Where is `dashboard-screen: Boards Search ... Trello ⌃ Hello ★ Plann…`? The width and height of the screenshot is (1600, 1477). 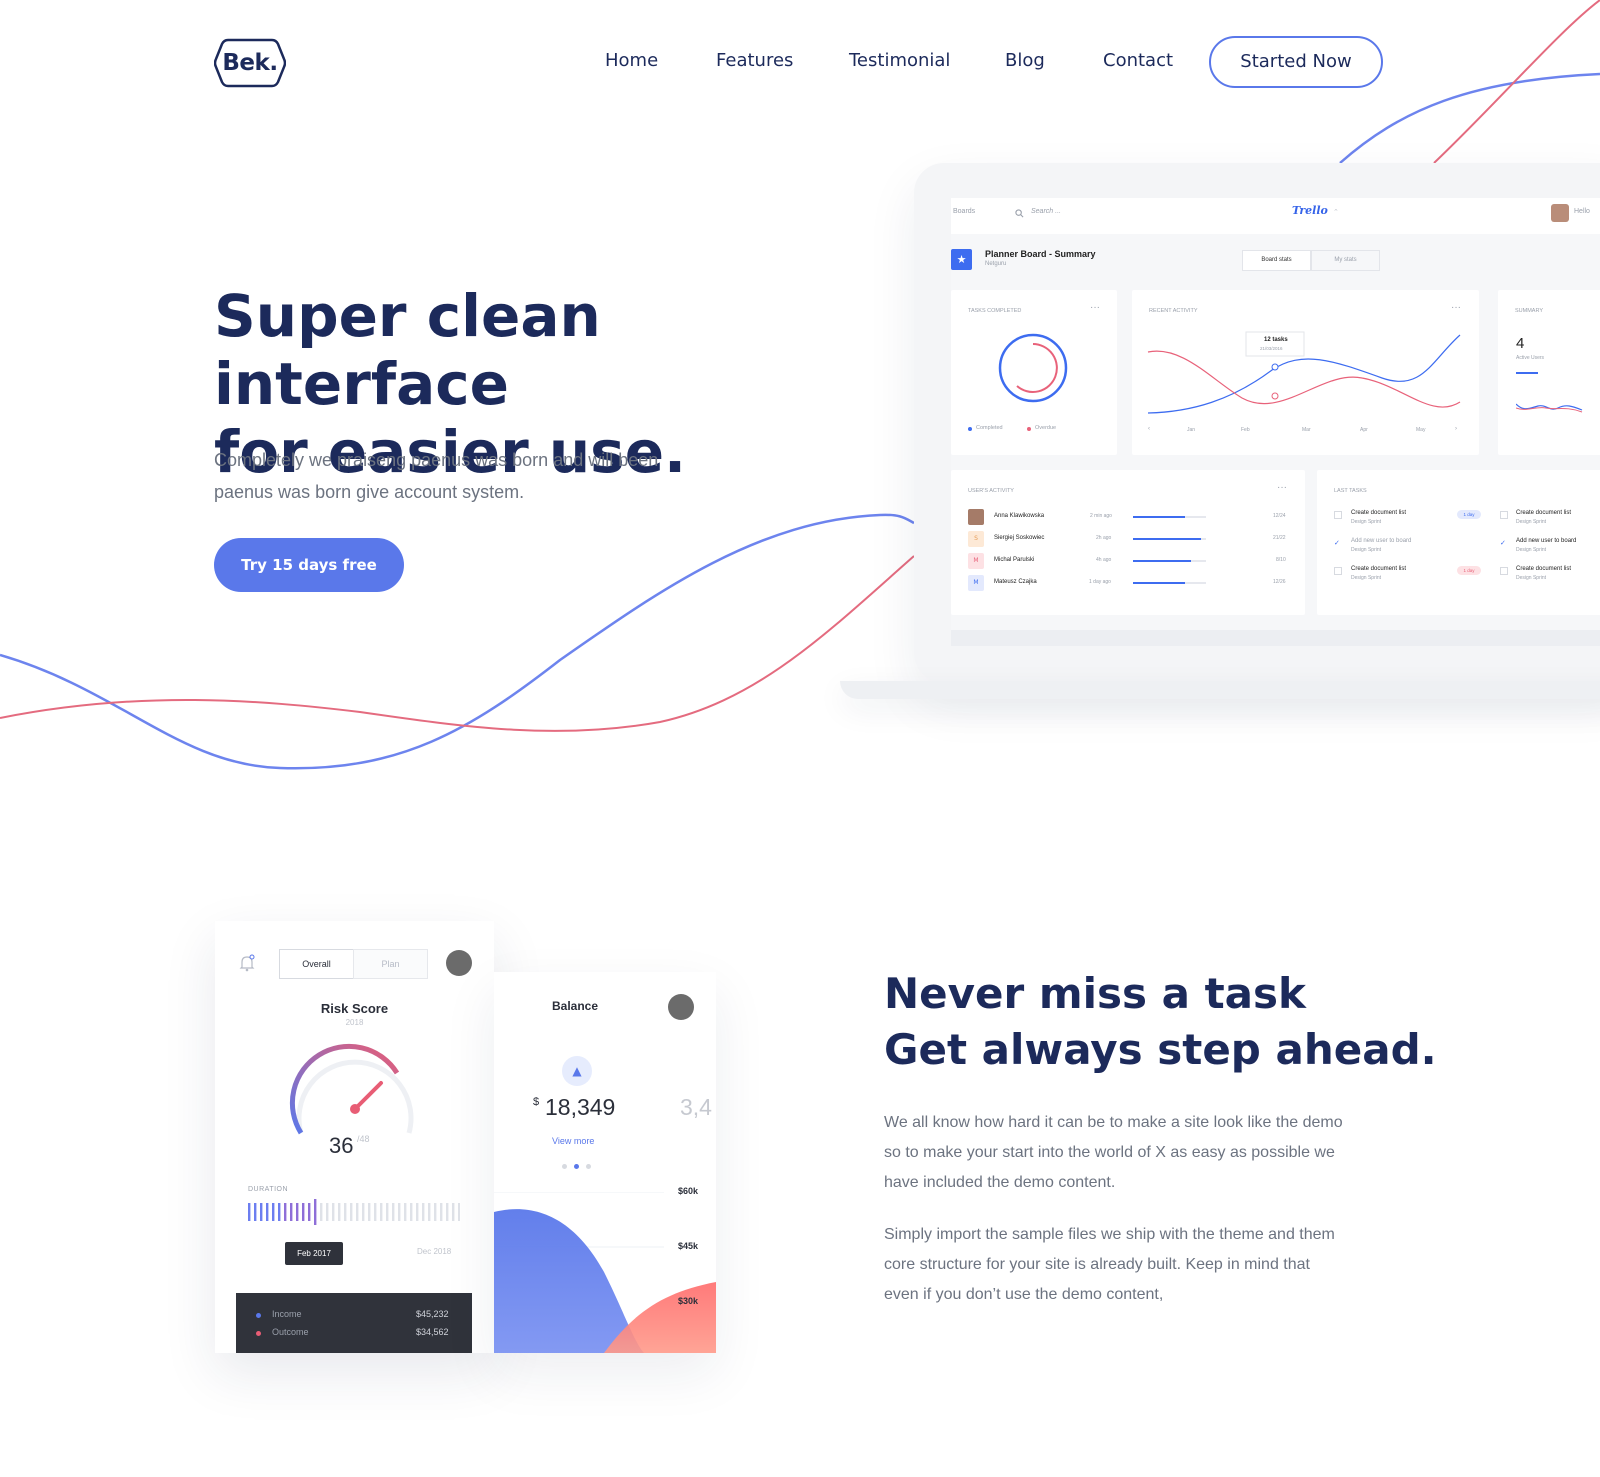 dashboard-screen: Boards Search ... Trello ⌃ Hello ★ Plann… is located at coordinates (1275, 422).